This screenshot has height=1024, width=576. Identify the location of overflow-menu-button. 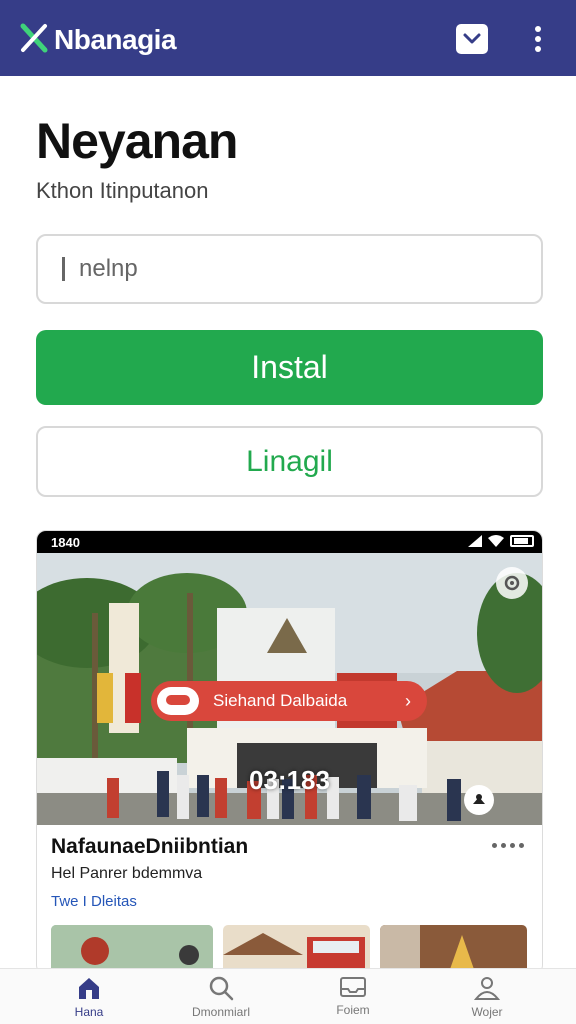
(538, 39).